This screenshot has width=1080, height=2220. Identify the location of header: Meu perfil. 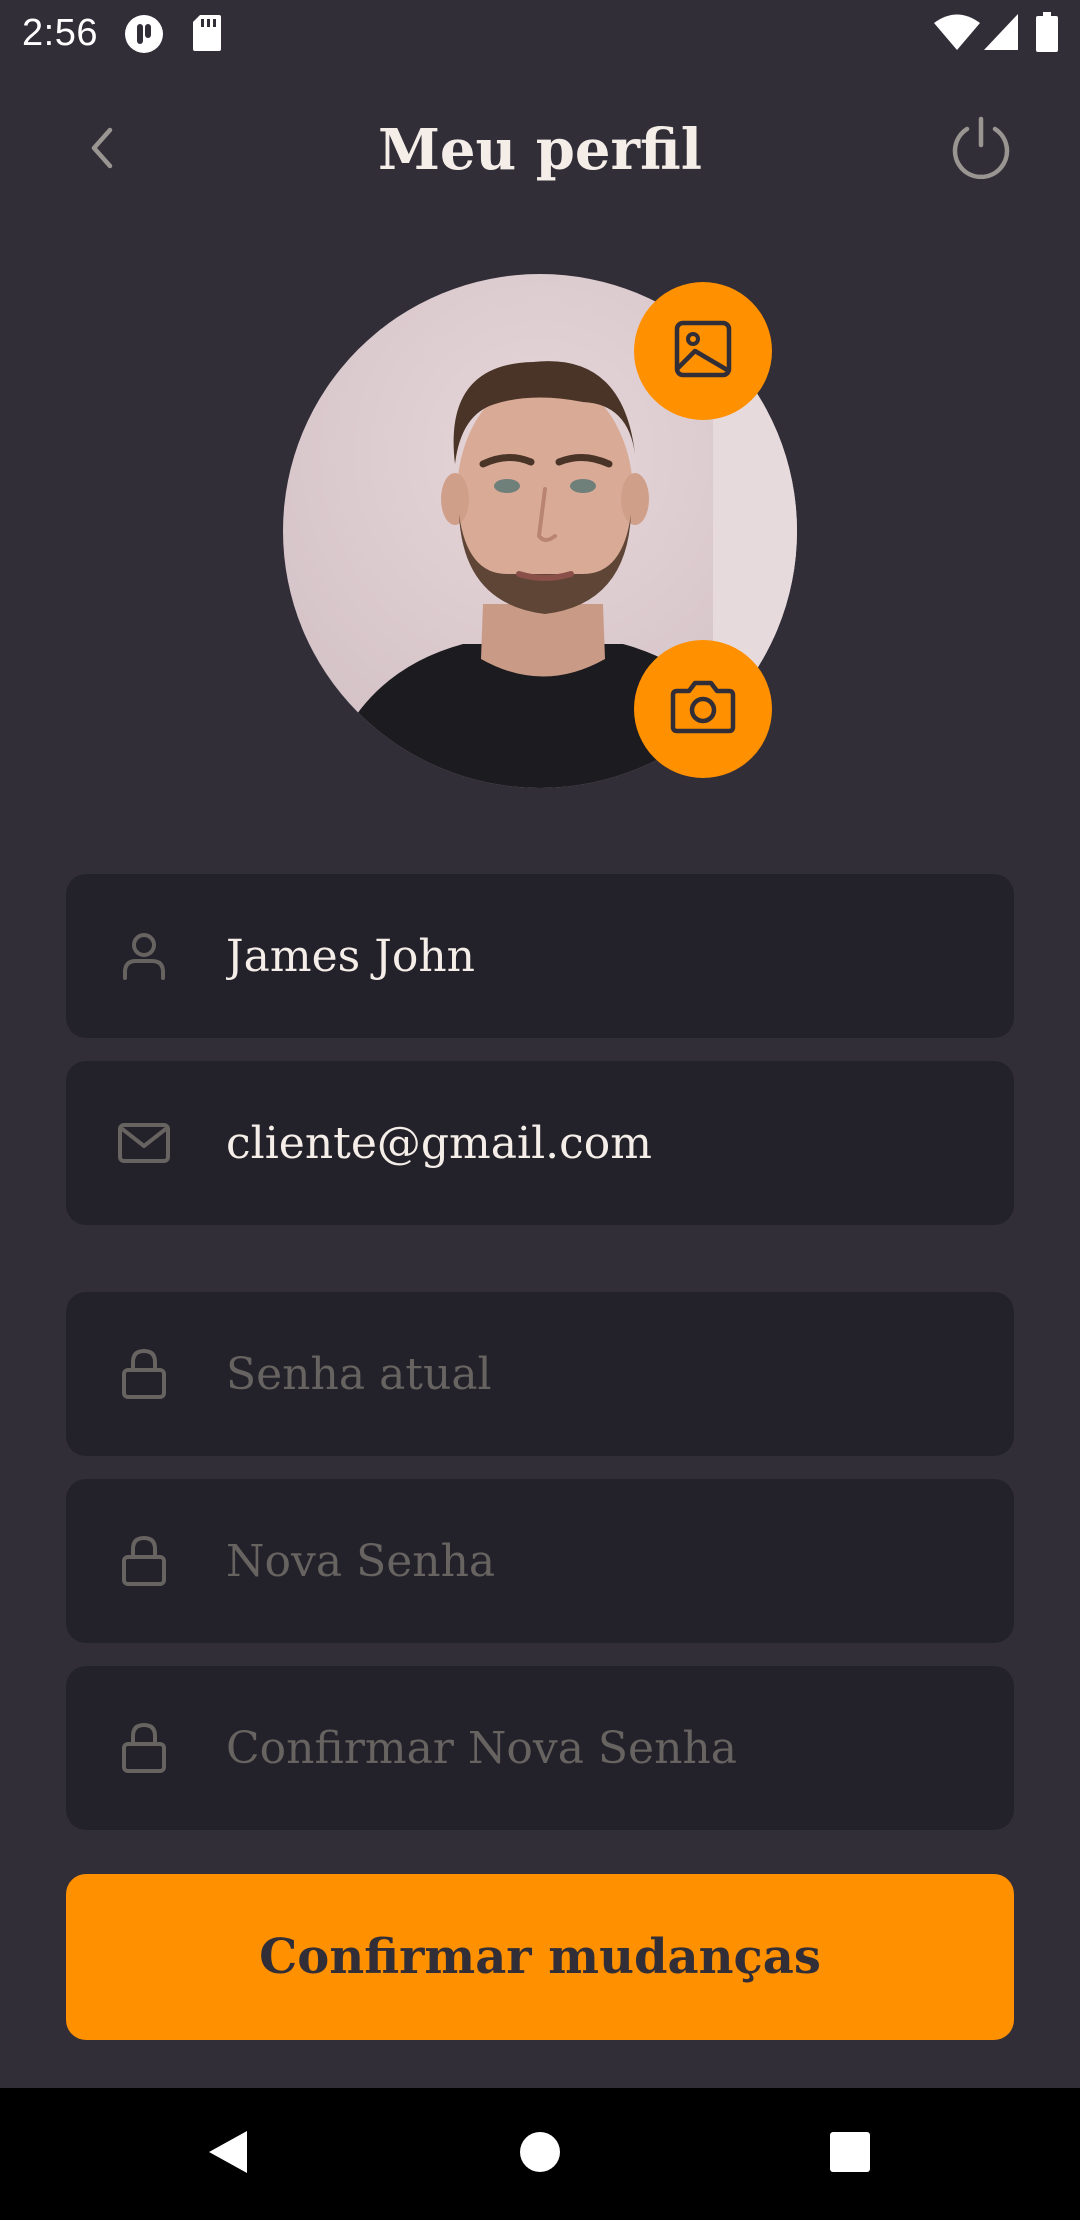
(540, 150).